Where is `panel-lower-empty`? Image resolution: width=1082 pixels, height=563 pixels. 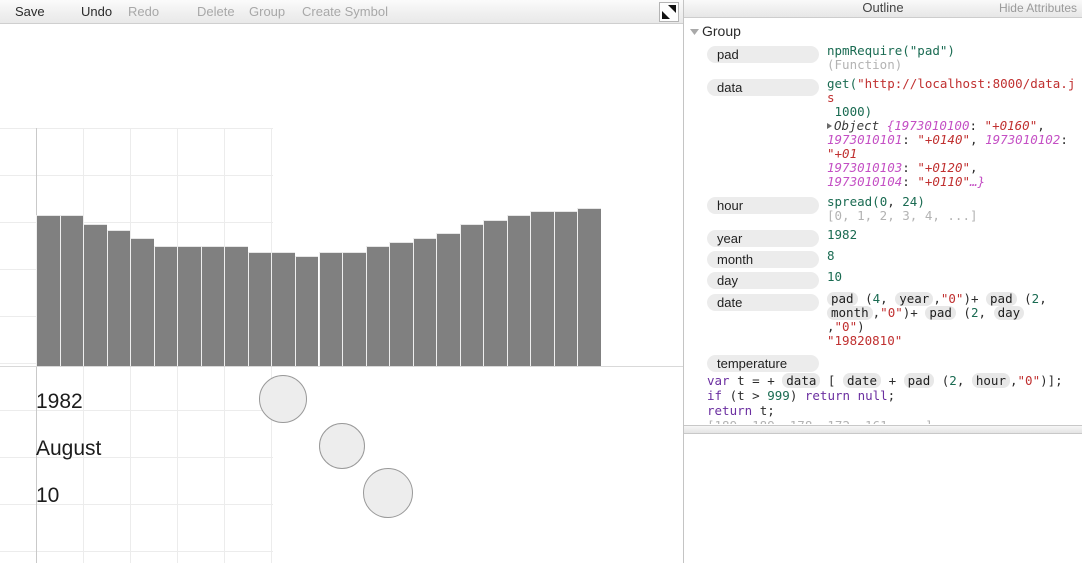 panel-lower-empty is located at coordinates (883, 498).